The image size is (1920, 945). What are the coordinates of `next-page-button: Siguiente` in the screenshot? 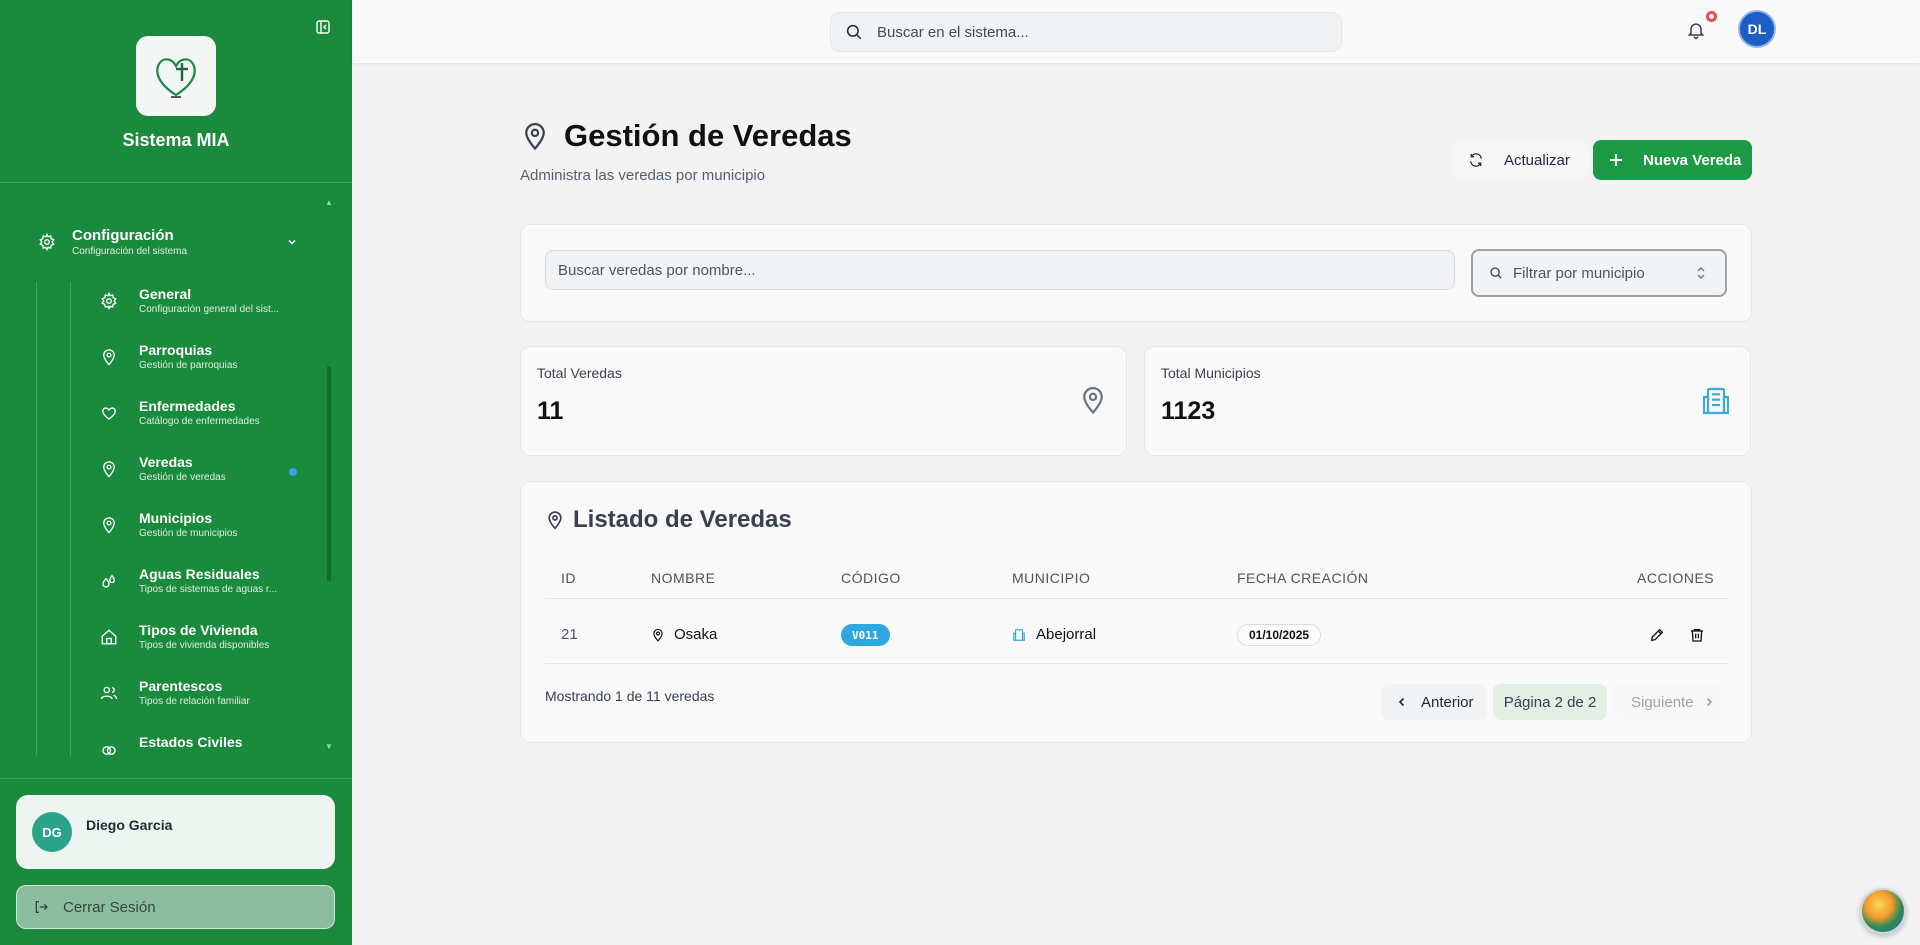 It's located at (1670, 702).